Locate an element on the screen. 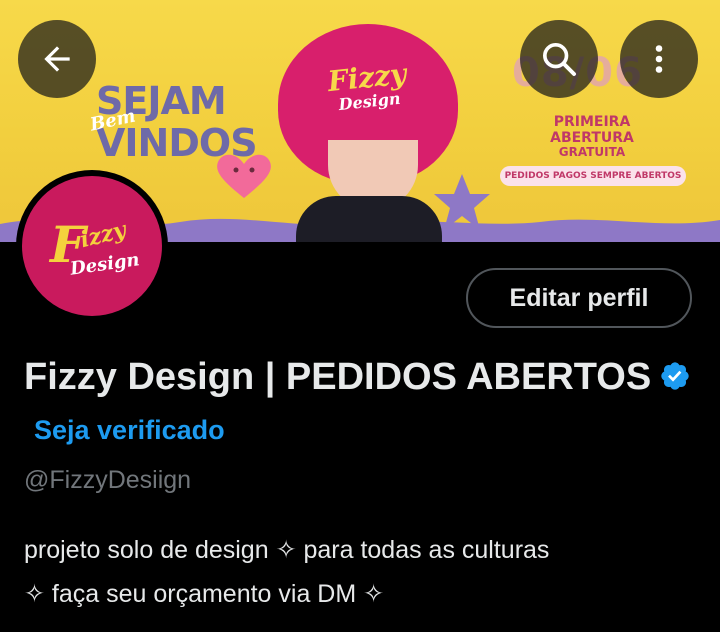  profile-handle: @FizzyDesiign is located at coordinates (108, 480).